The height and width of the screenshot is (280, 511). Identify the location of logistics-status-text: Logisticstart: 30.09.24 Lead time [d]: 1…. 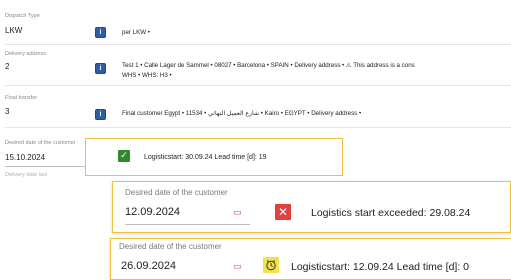
(205, 157).